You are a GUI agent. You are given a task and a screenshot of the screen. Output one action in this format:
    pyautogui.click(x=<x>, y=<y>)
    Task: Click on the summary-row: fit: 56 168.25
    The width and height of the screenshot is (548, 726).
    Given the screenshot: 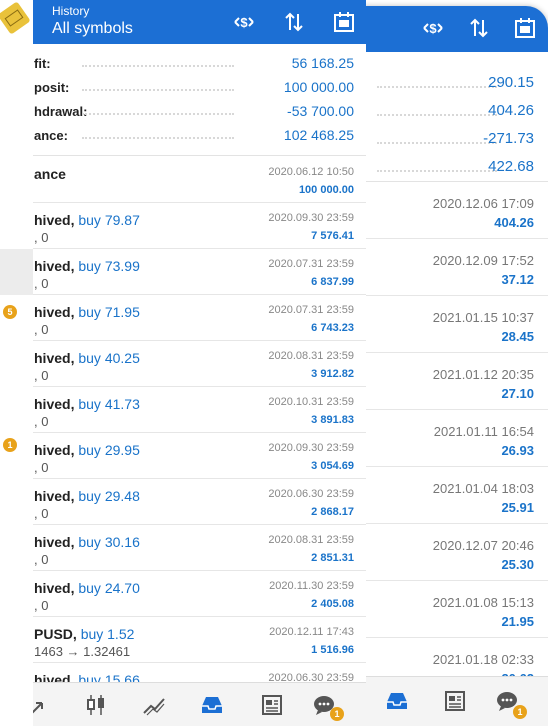 What is the action you would take?
    pyautogui.click(x=183, y=64)
    